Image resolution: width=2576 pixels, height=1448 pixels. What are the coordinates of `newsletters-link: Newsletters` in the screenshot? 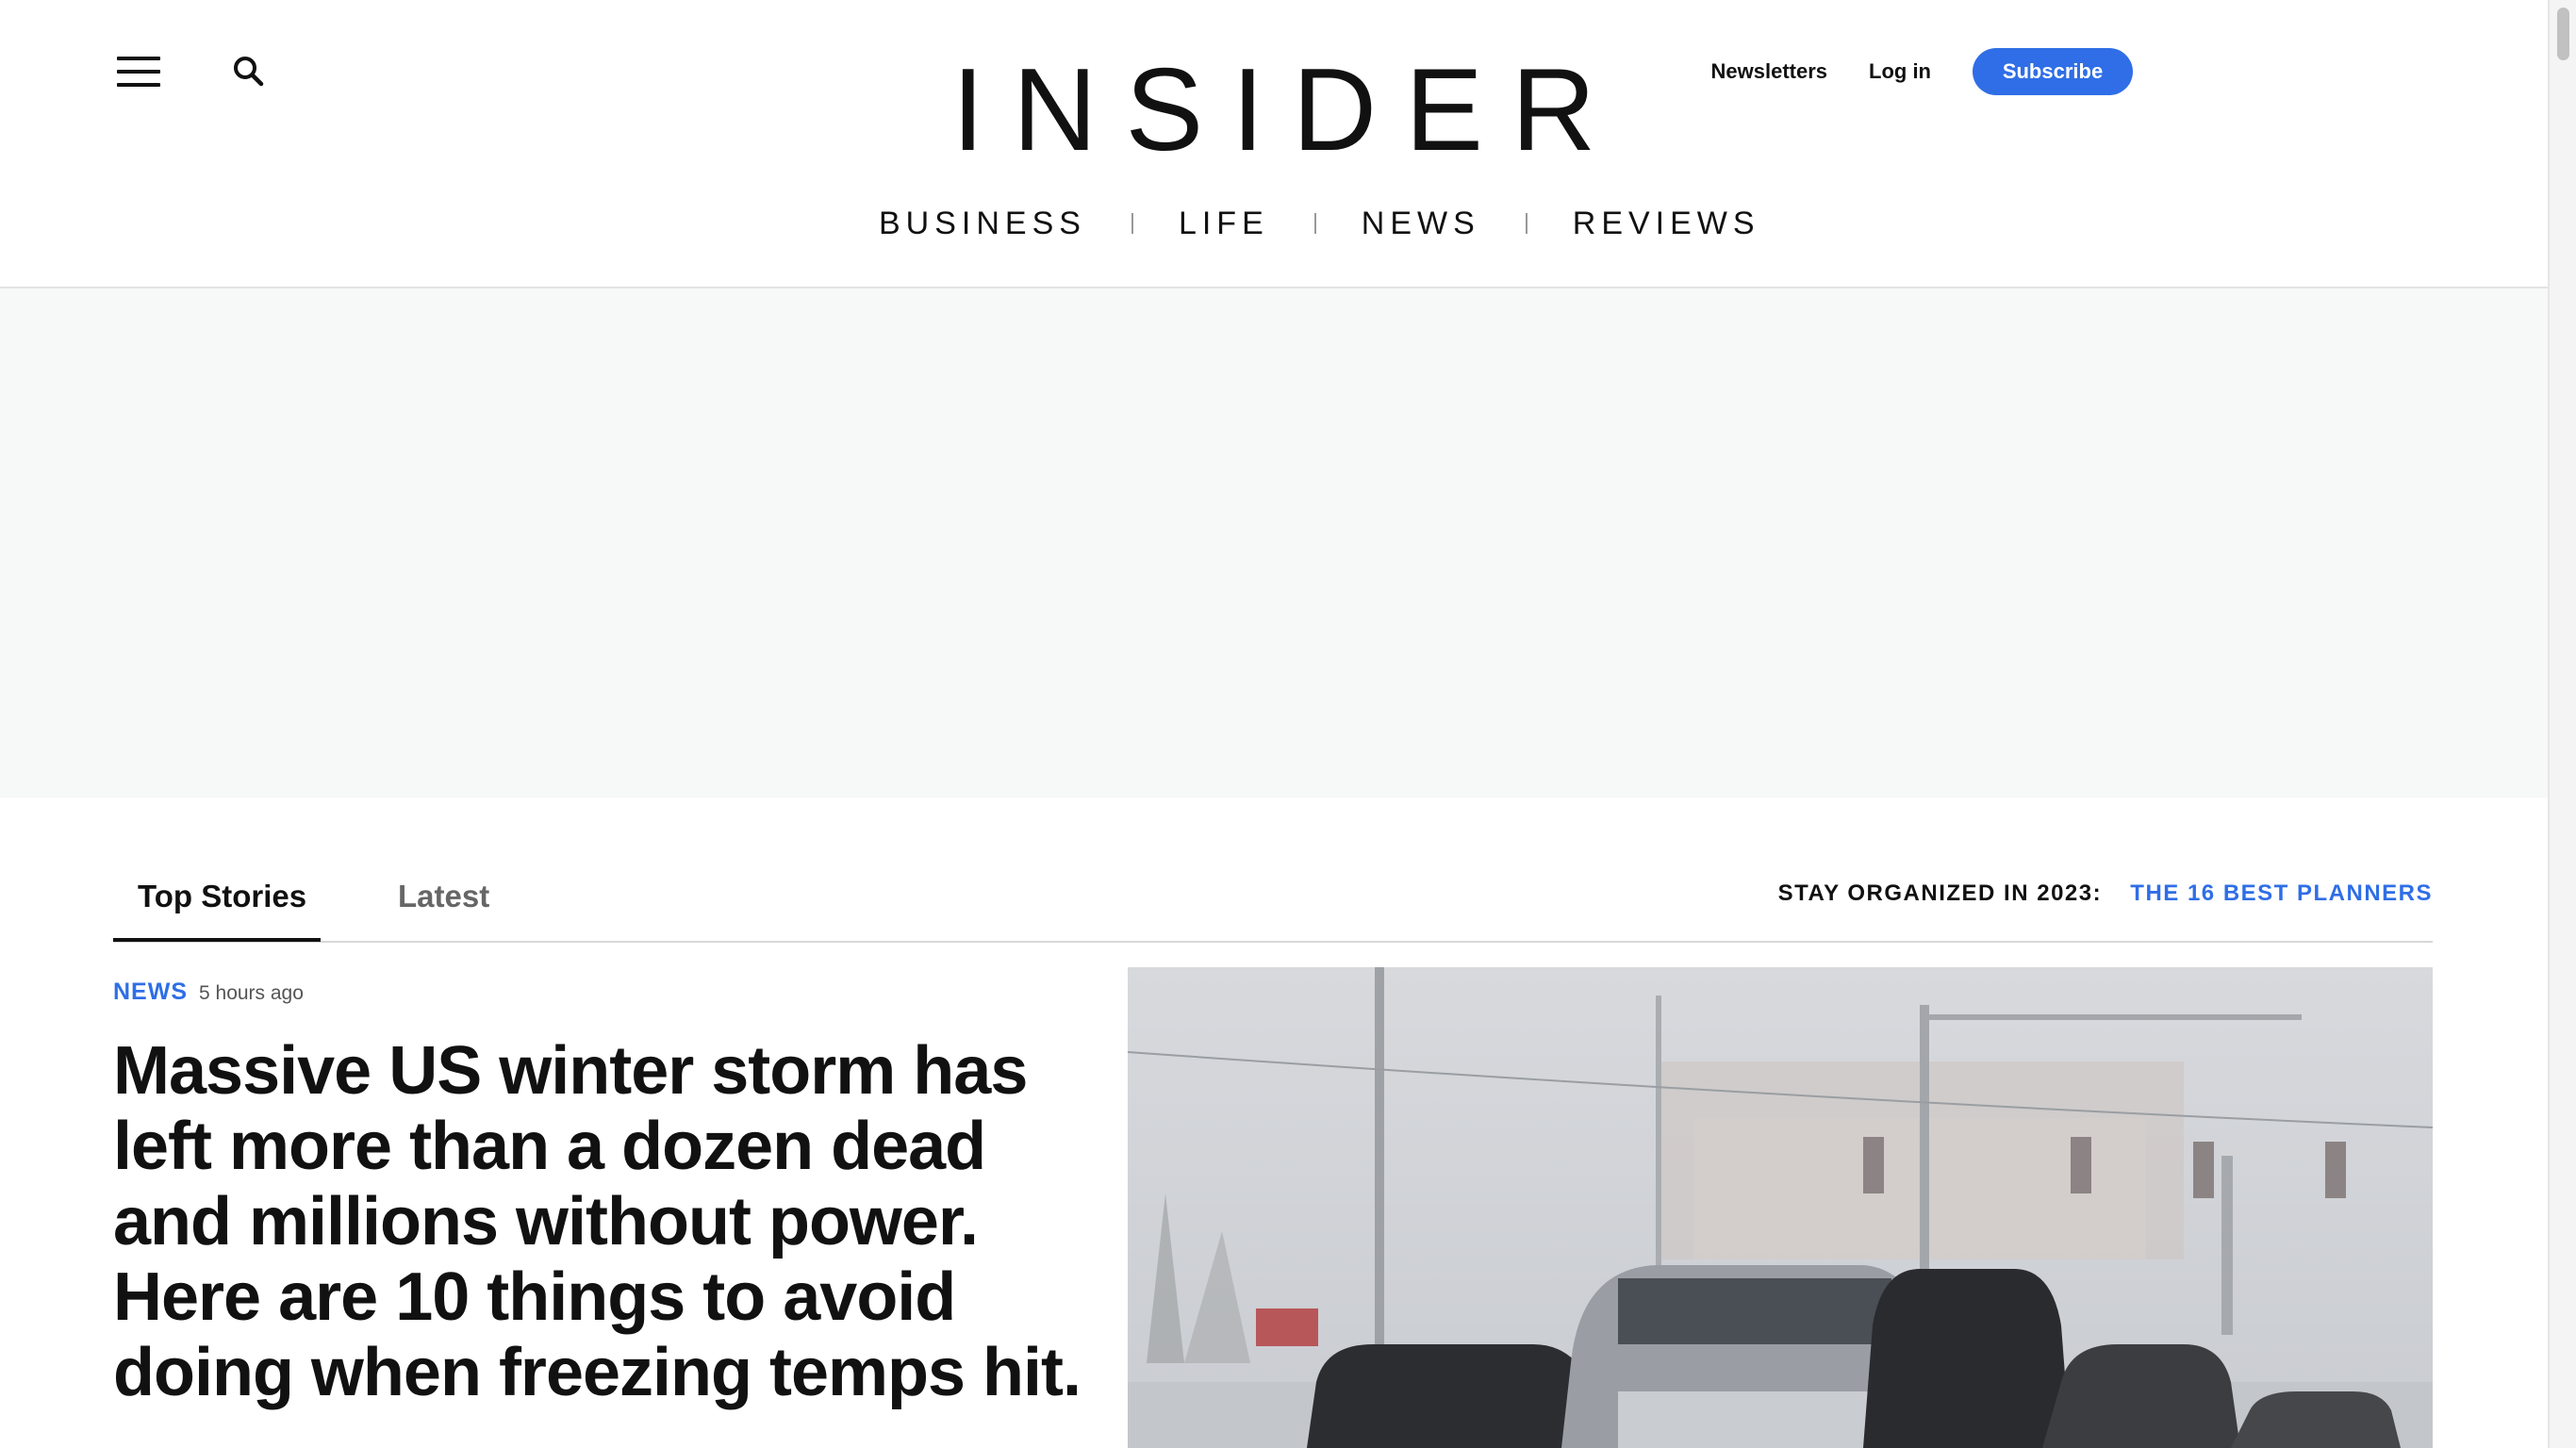 It's located at (1769, 71).